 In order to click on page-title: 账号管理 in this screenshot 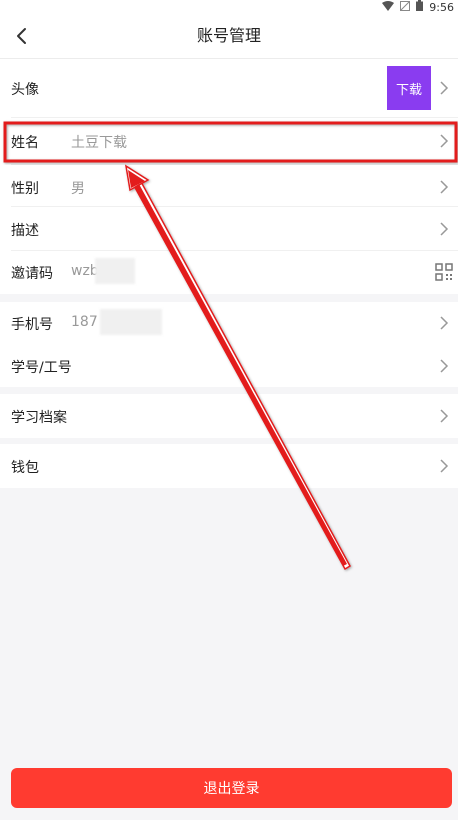, I will do `click(228, 35)`.